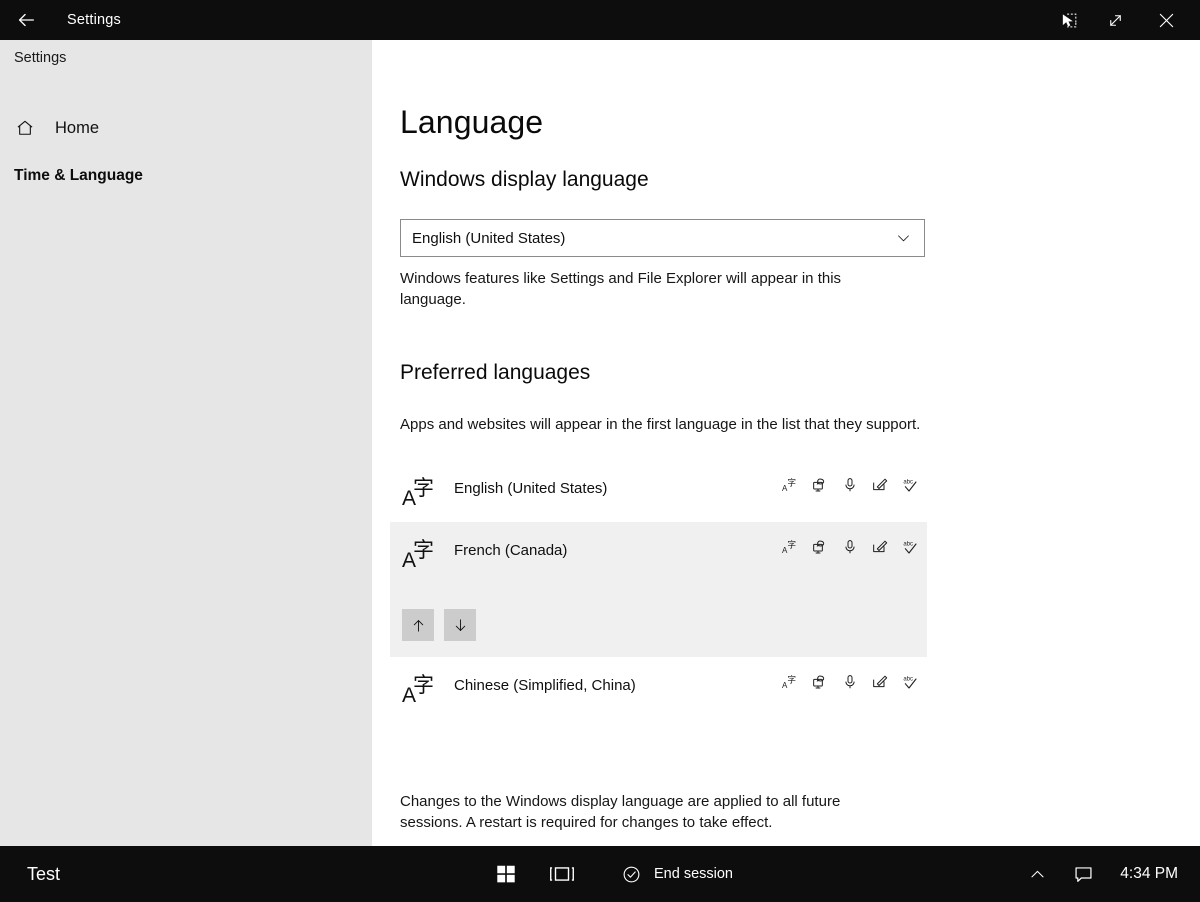 The height and width of the screenshot is (902, 1200). What do you see at coordinates (460, 625) in the screenshot?
I see `move-down-button` at bounding box center [460, 625].